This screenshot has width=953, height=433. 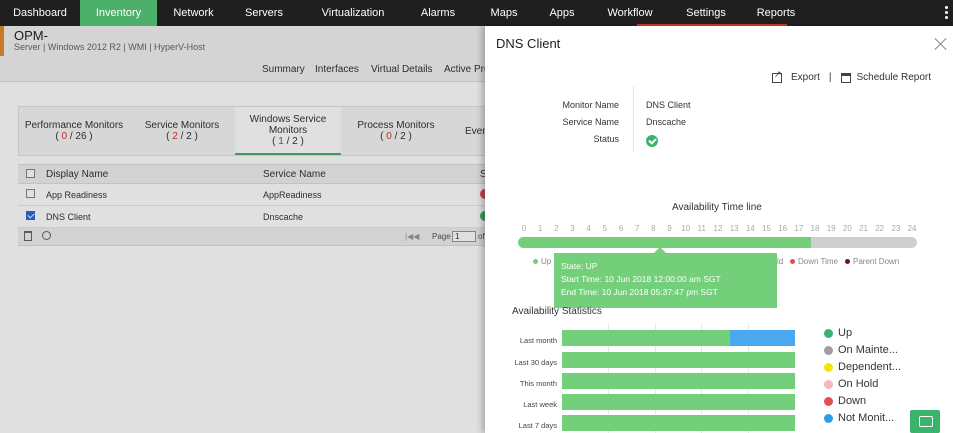 What do you see at coordinates (641, 279) in the screenshot?
I see `tooltip-start-time: Start Time: 10 Jun 2018 12:00:00 am SGT` at bounding box center [641, 279].